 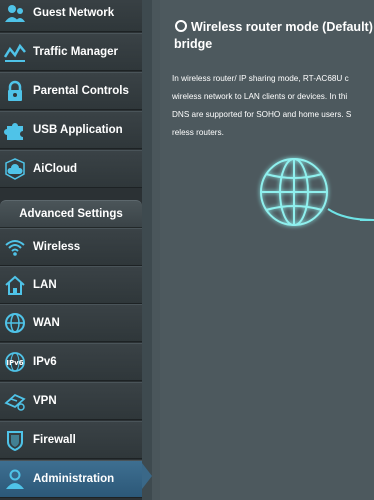 What do you see at coordinates (198, 132) in the screenshot?
I see `description-line: reless routers.` at bounding box center [198, 132].